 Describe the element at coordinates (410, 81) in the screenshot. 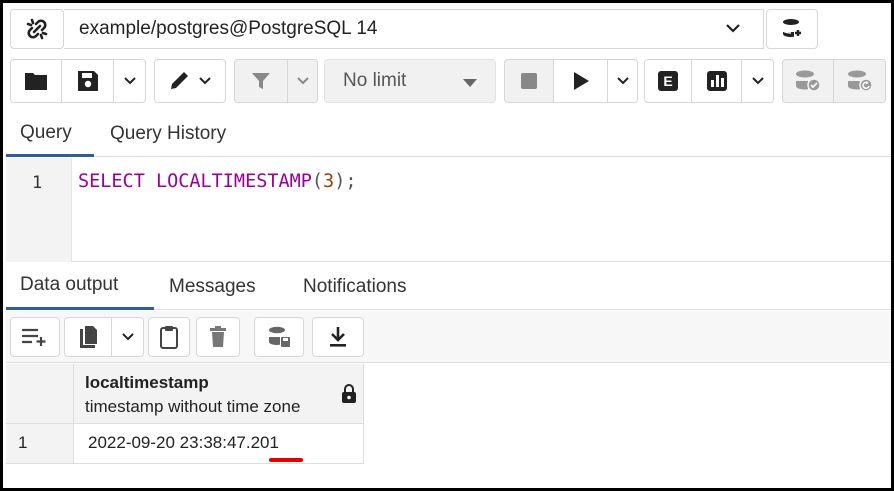

I see `row-limit-select: No limit` at that location.